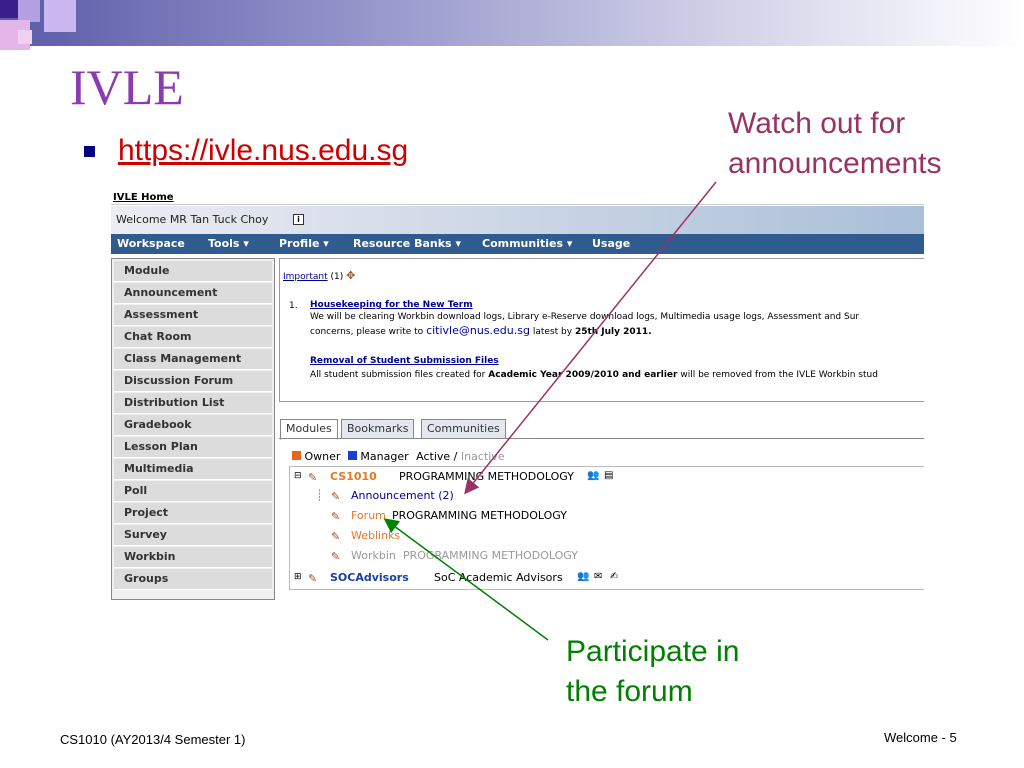 The image size is (1024, 768). What do you see at coordinates (590, 338) in the screenshot?
I see `arrow-to-announcement` at bounding box center [590, 338].